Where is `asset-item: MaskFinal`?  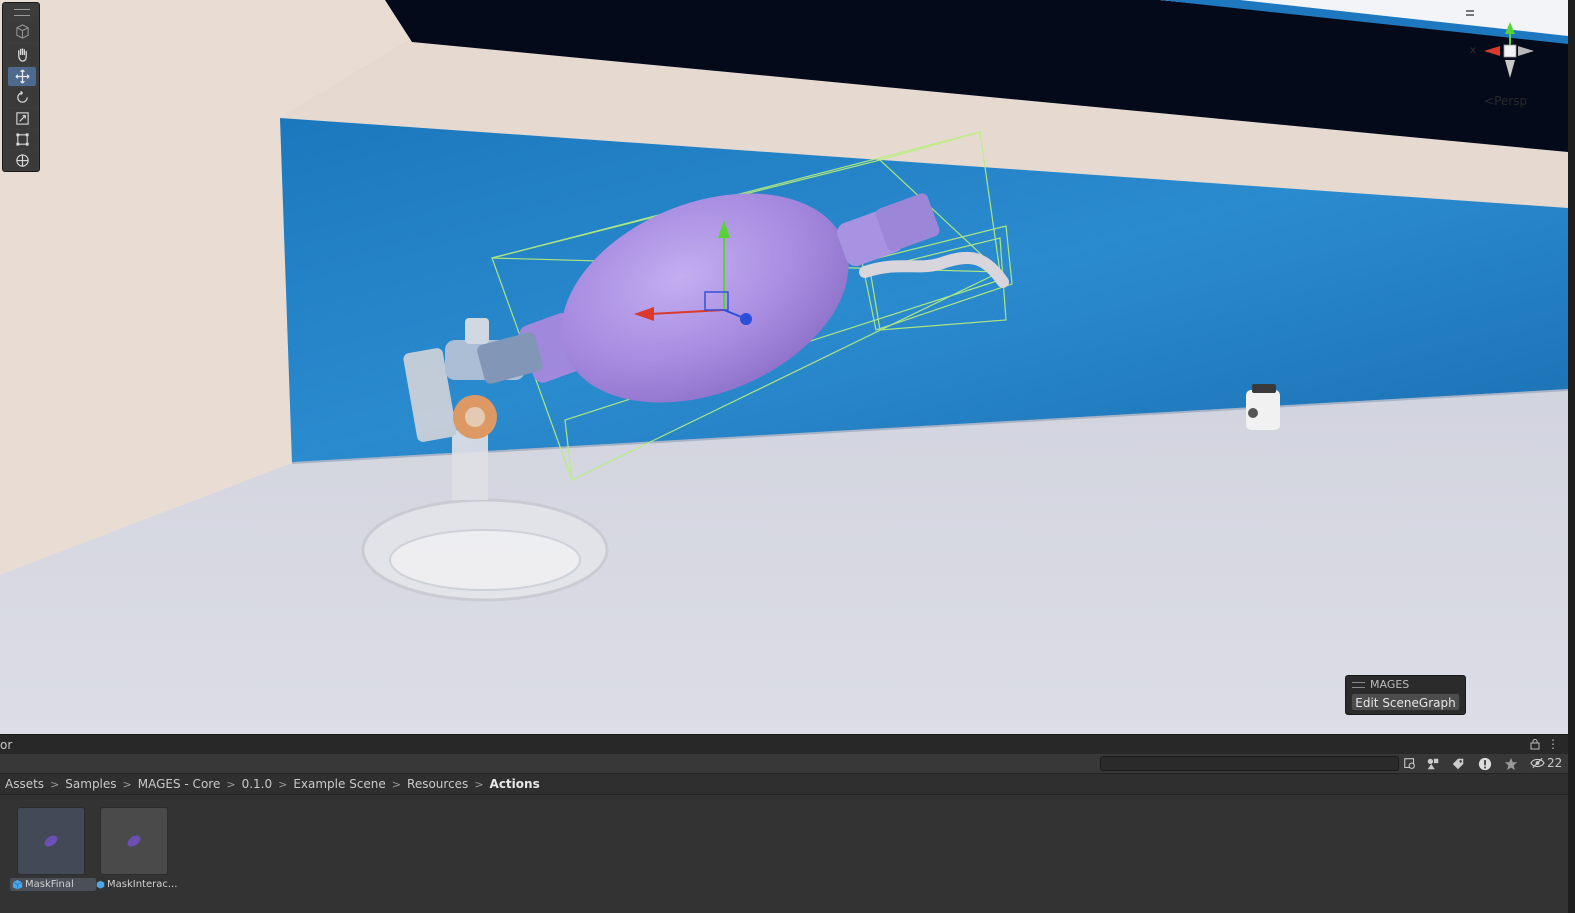
asset-item: MaskFinal is located at coordinates (53, 849).